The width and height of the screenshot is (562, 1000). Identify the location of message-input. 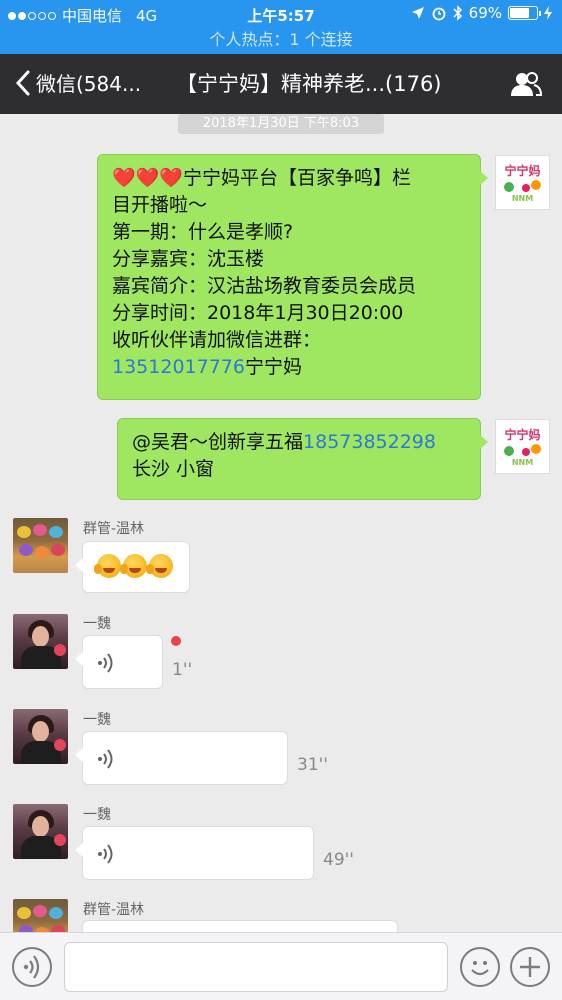
(256, 967).